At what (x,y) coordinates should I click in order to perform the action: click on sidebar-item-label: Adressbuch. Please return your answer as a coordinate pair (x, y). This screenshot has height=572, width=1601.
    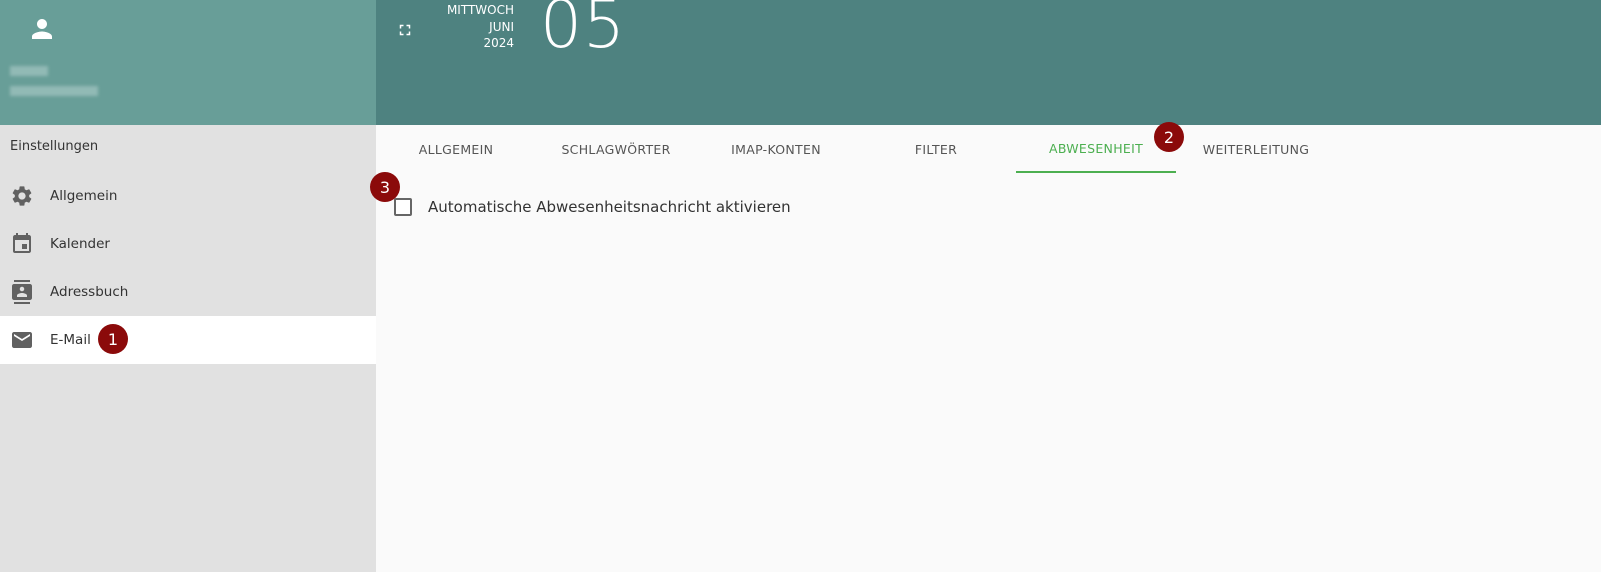
    Looking at the image, I should click on (89, 292).